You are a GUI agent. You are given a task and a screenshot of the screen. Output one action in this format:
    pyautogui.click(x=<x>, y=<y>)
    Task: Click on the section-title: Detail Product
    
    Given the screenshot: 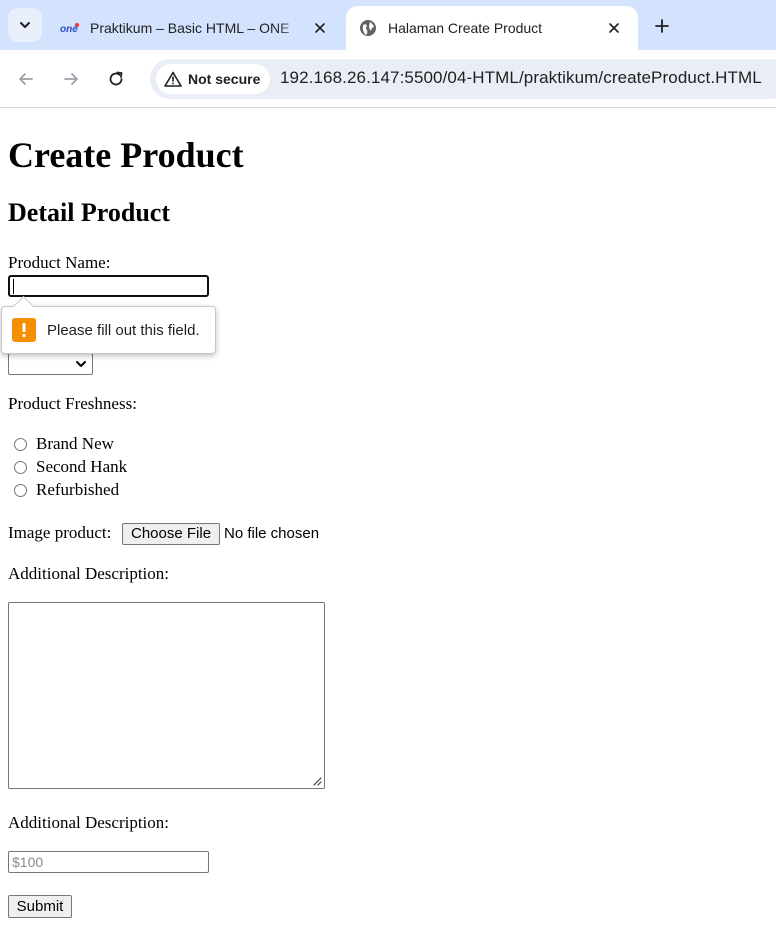 What is the action you would take?
    pyautogui.click(x=89, y=212)
    